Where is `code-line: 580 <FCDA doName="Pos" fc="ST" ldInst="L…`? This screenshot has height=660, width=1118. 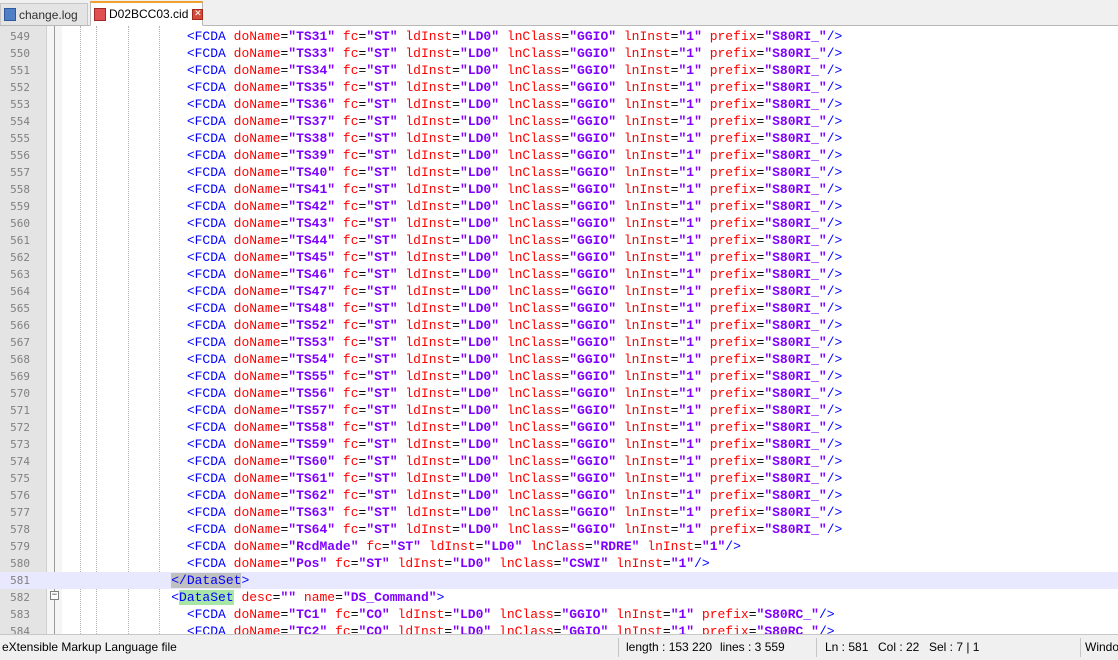 code-line: 580 <FCDA doName="Pos" fc="ST" ldInst="L… is located at coordinates (559, 563).